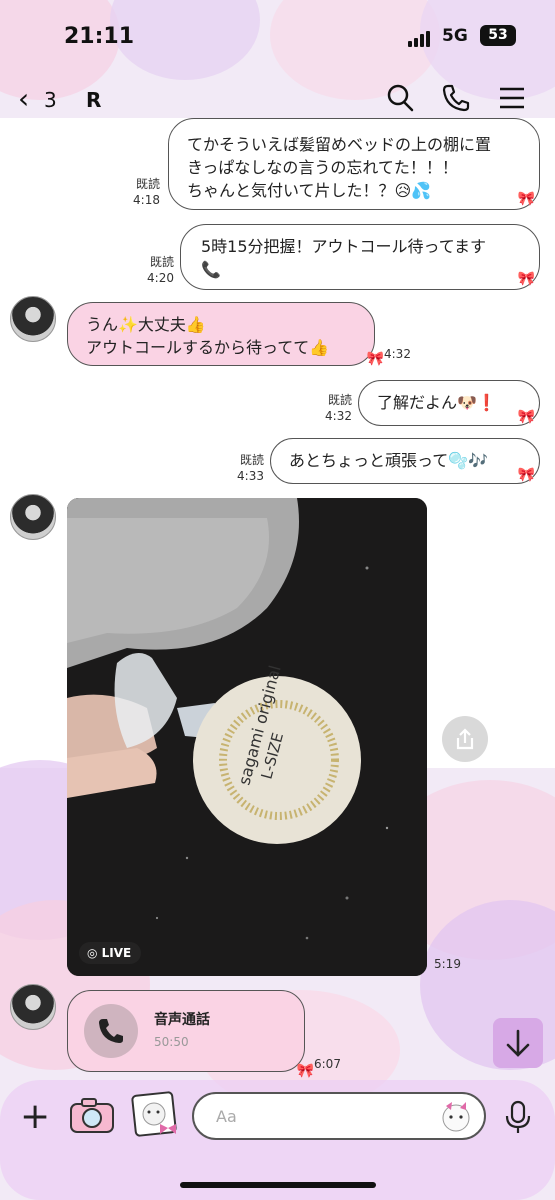  Describe the element at coordinates (171, 1042) in the screenshot. I see `call-duration: 50:50` at that location.